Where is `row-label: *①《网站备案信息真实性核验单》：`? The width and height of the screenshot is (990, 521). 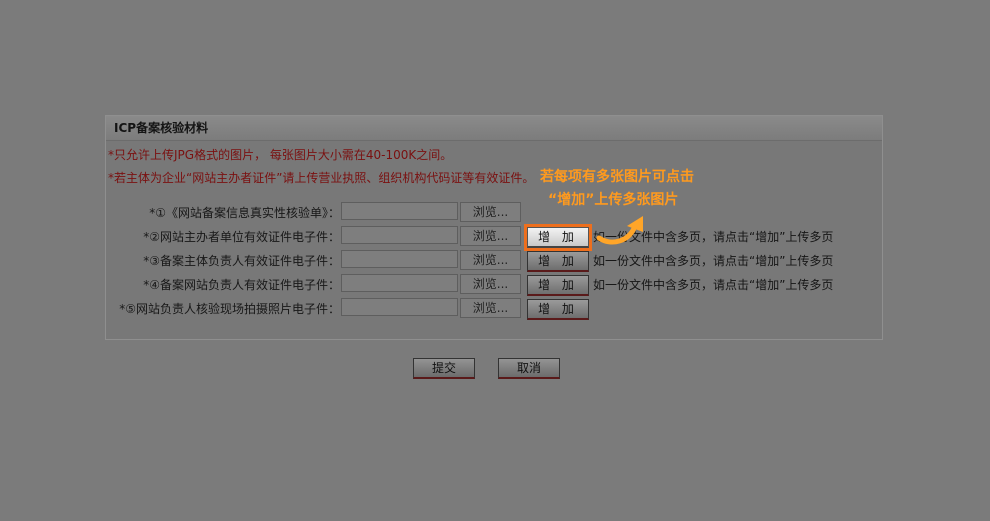
row-label: *①《网站备案信息真实性核验单》： is located at coordinates (244, 213).